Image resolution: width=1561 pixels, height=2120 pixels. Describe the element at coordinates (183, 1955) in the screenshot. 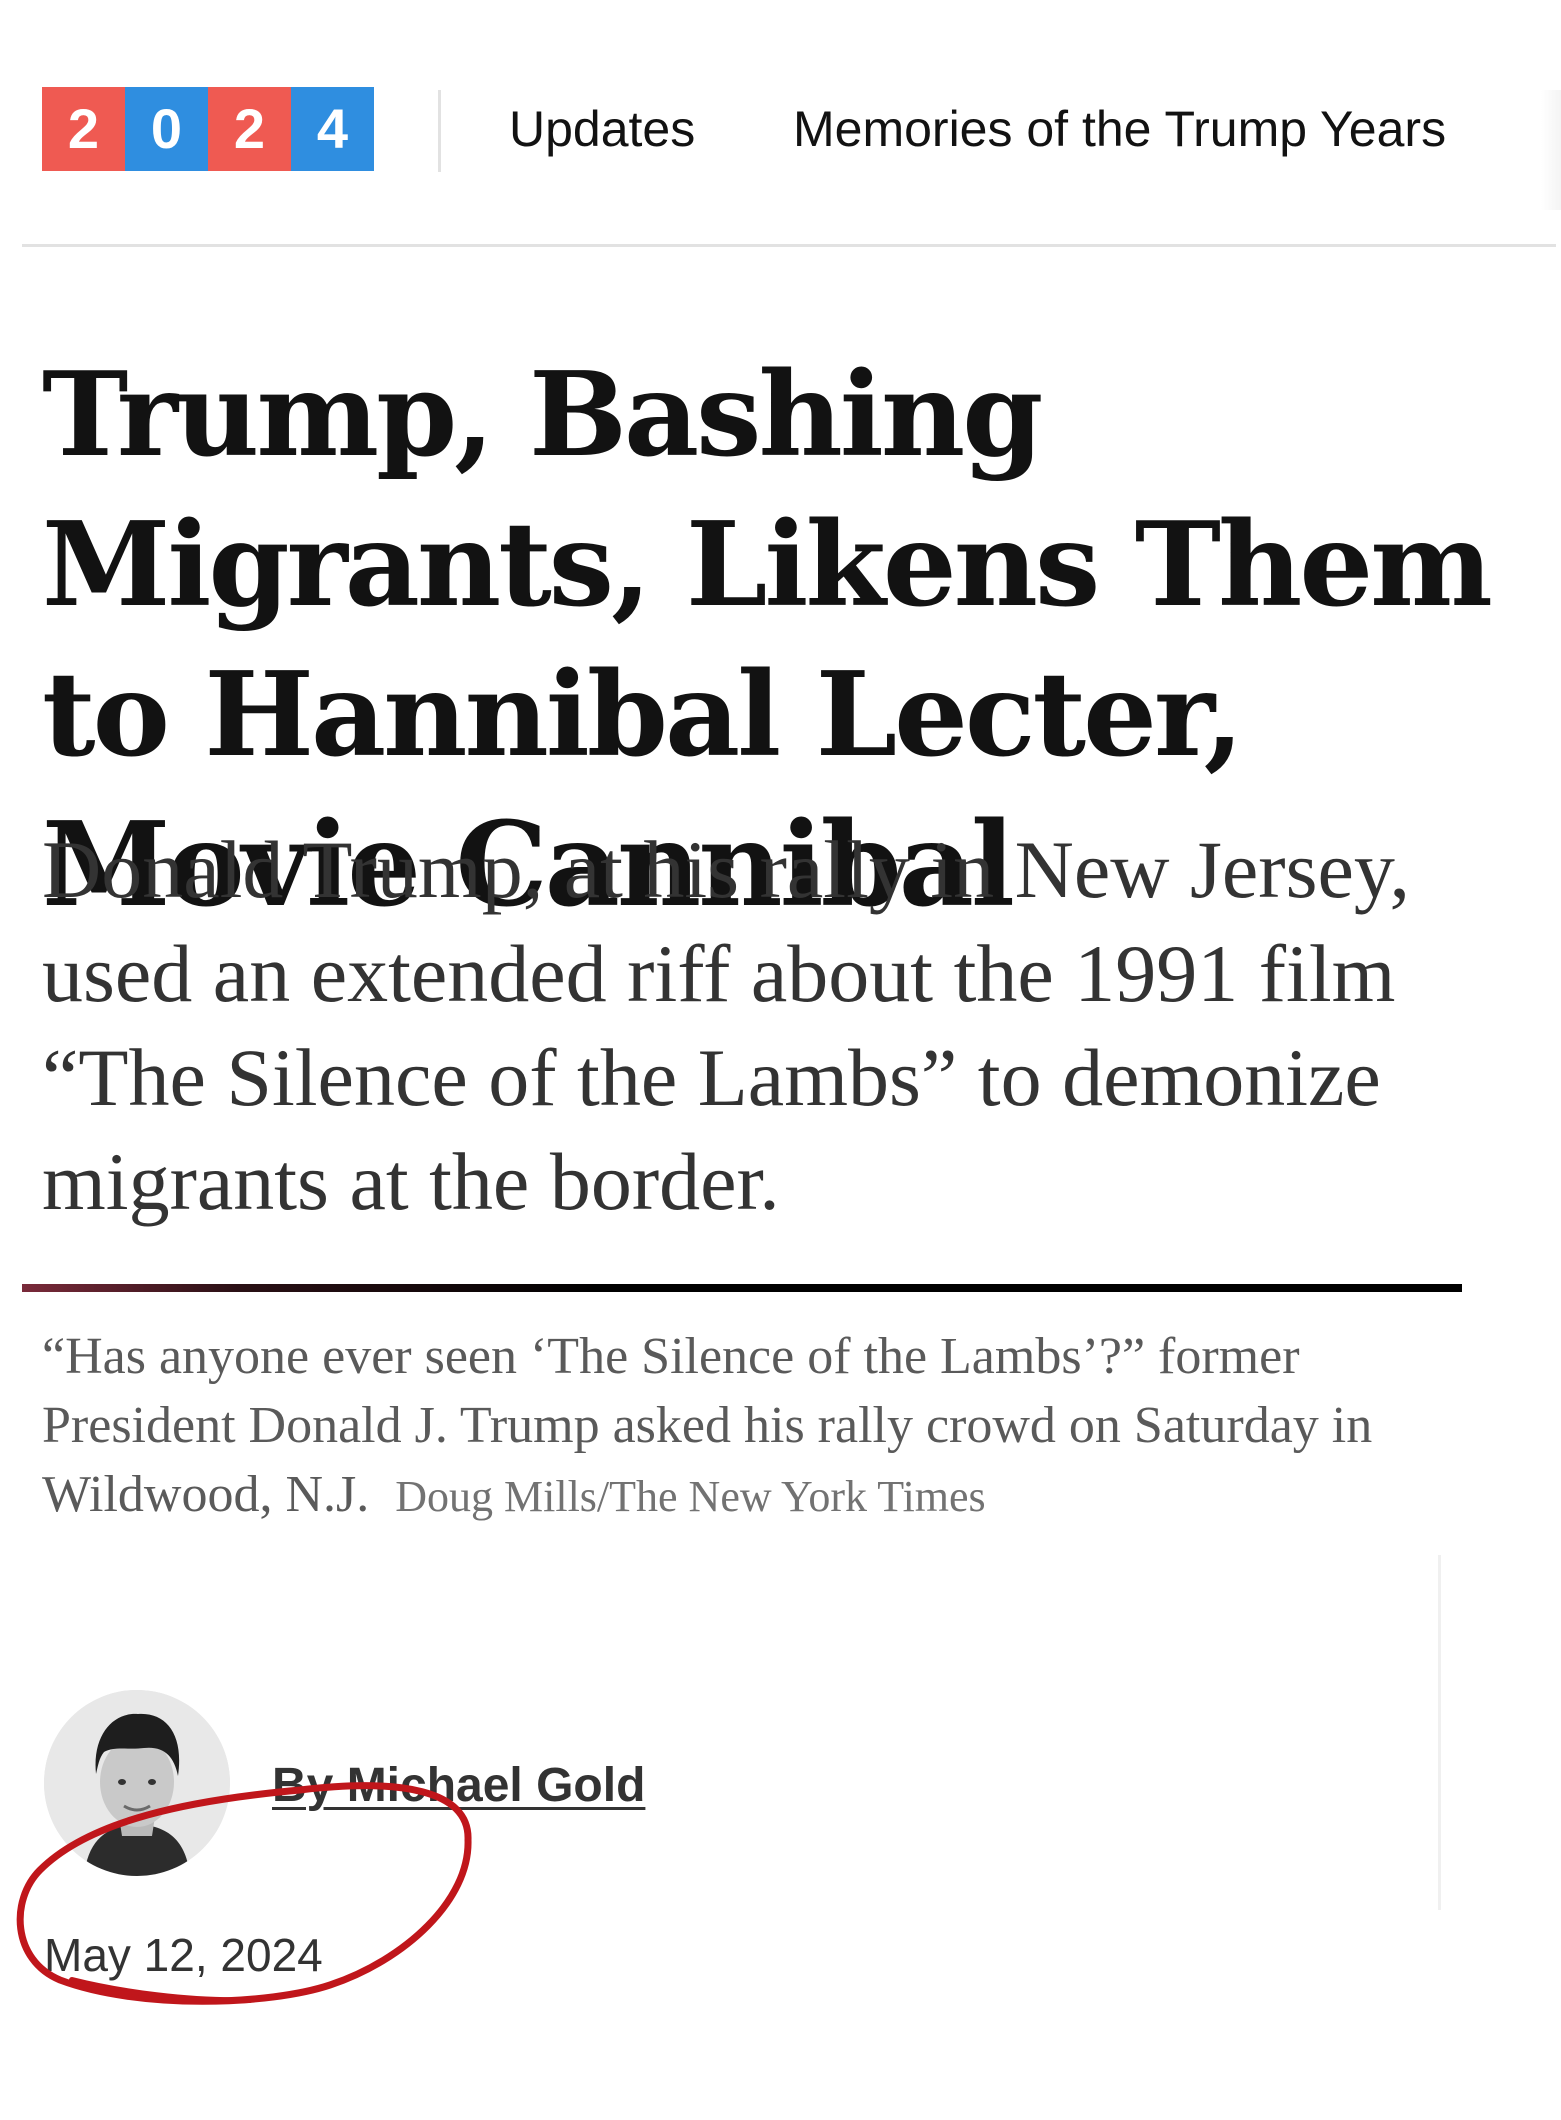

I see `publish-date: May 12, 2024` at that location.